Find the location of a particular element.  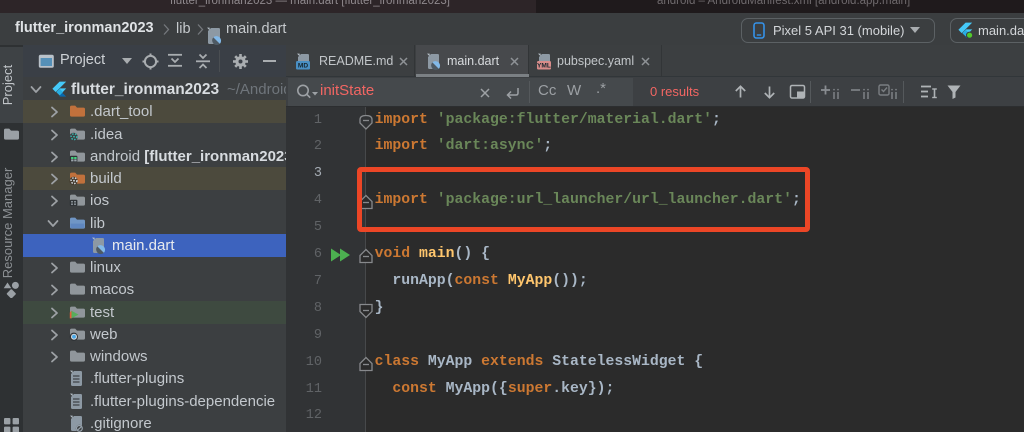

svg-text: MD is located at coordinates (303, 66).